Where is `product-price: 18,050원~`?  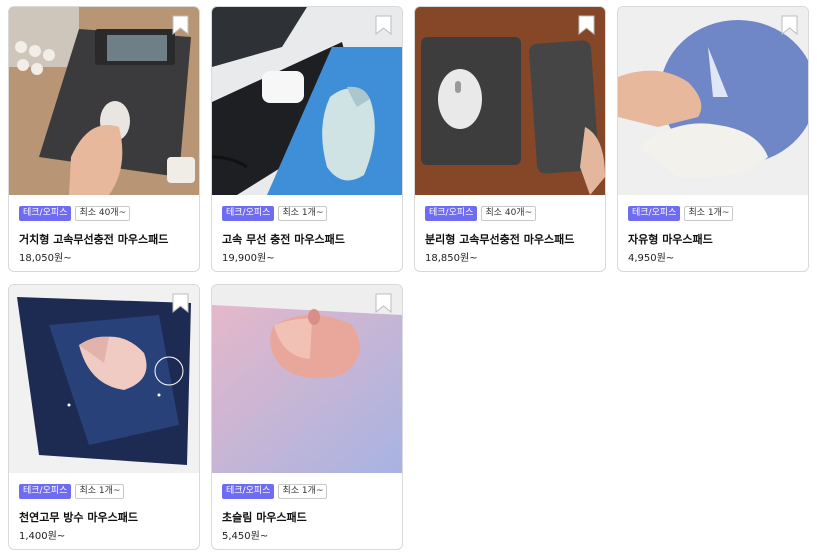 product-price: 18,050원~ is located at coordinates (45, 258).